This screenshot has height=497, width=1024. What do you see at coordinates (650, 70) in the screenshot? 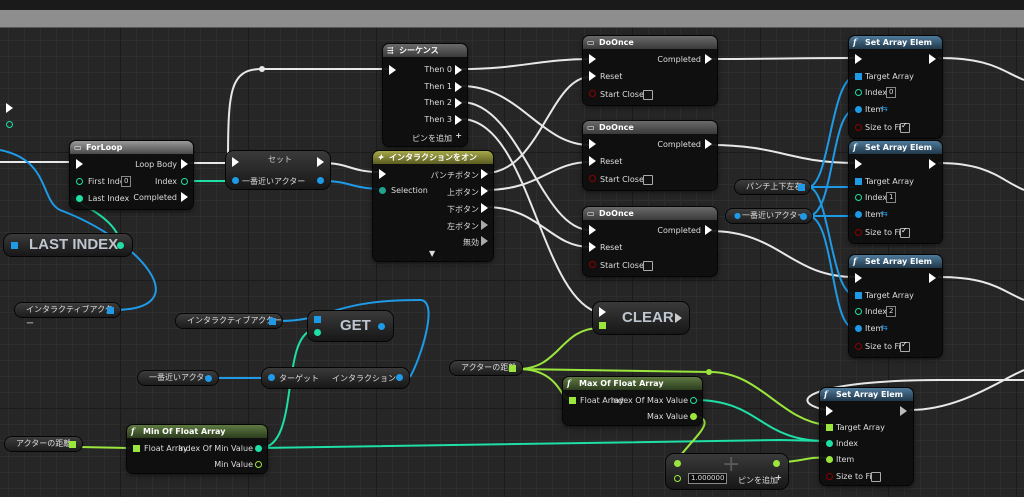
I see `doonce-node: ▭ DoOnce Completed Reset Start Closed` at bounding box center [650, 70].